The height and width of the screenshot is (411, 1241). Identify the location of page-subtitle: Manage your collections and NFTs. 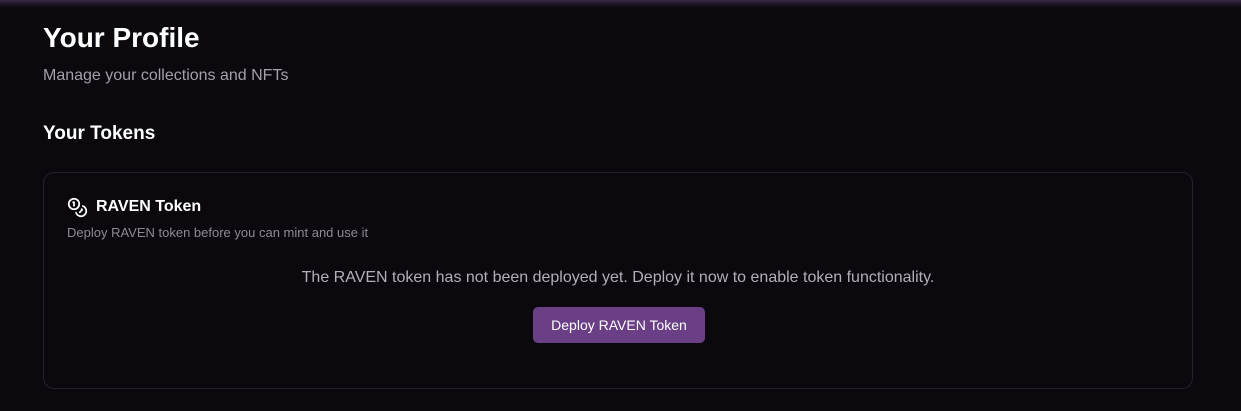
(166, 75).